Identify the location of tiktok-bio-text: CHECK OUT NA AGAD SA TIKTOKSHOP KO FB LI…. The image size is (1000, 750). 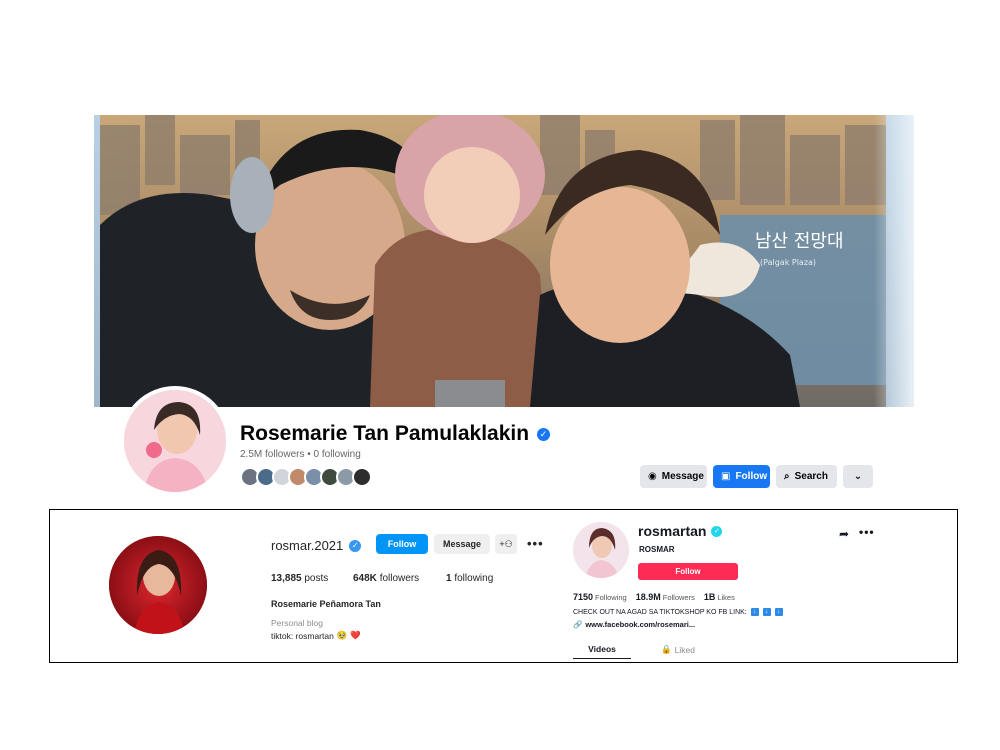
(660, 612).